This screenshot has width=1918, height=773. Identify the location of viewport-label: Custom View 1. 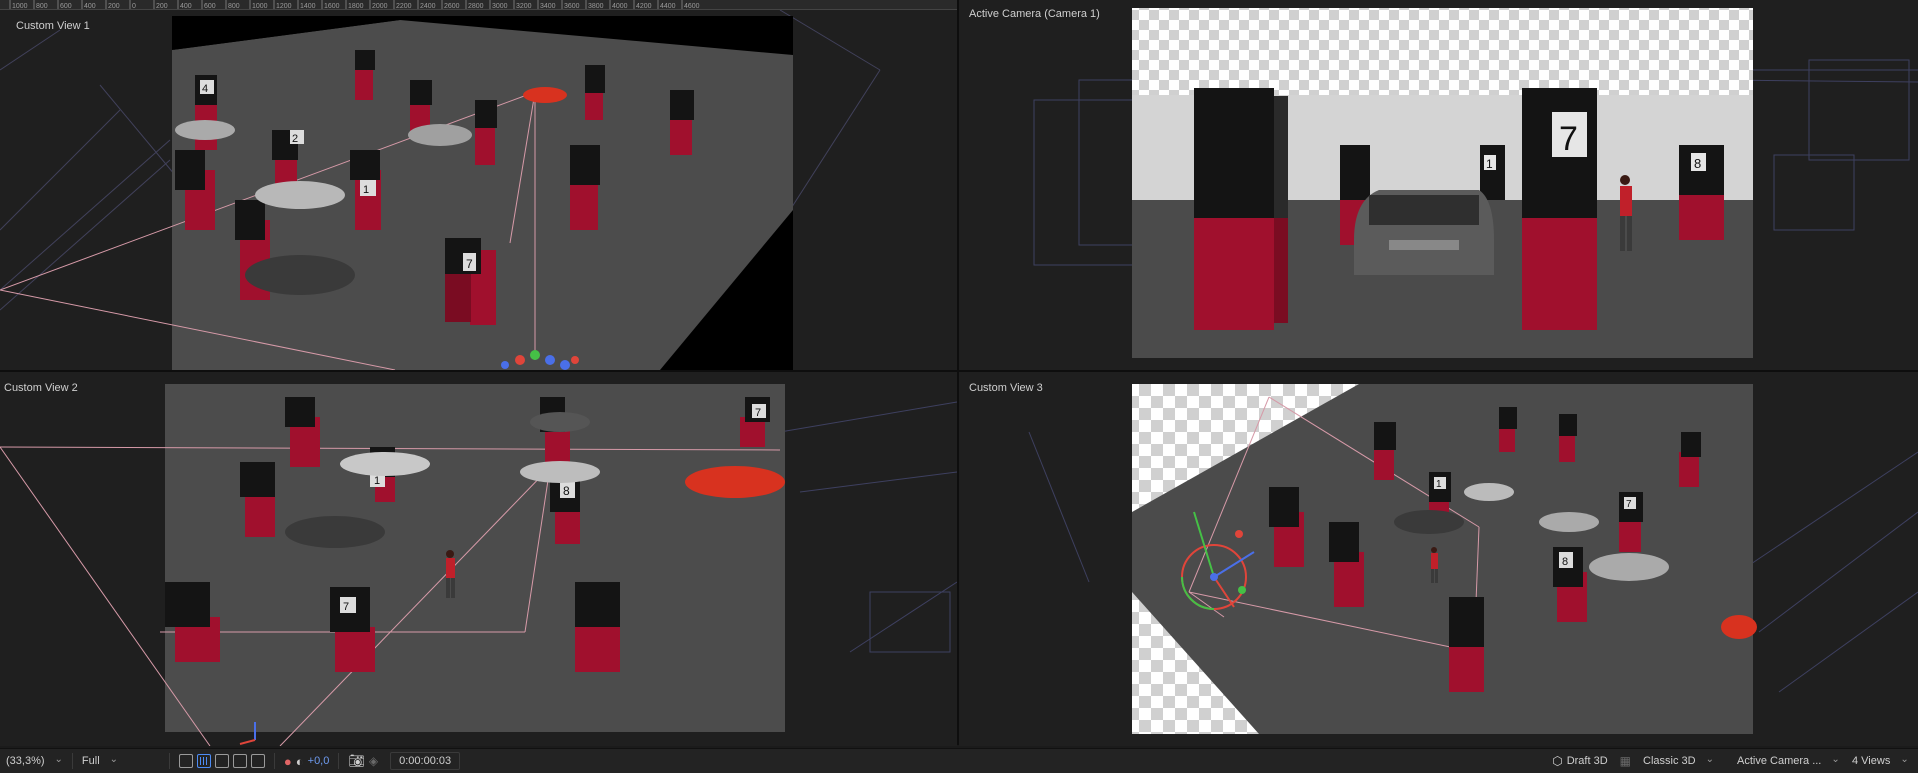
(53, 26).